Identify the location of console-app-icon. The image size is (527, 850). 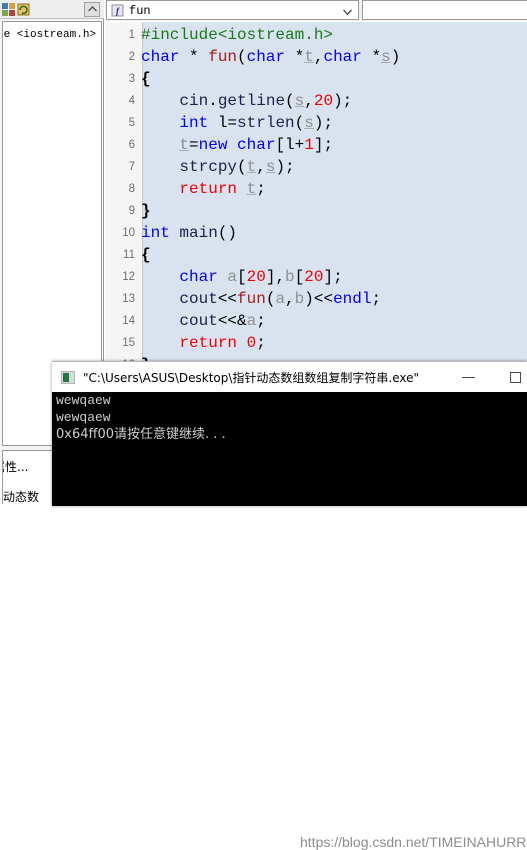
(68, 377).